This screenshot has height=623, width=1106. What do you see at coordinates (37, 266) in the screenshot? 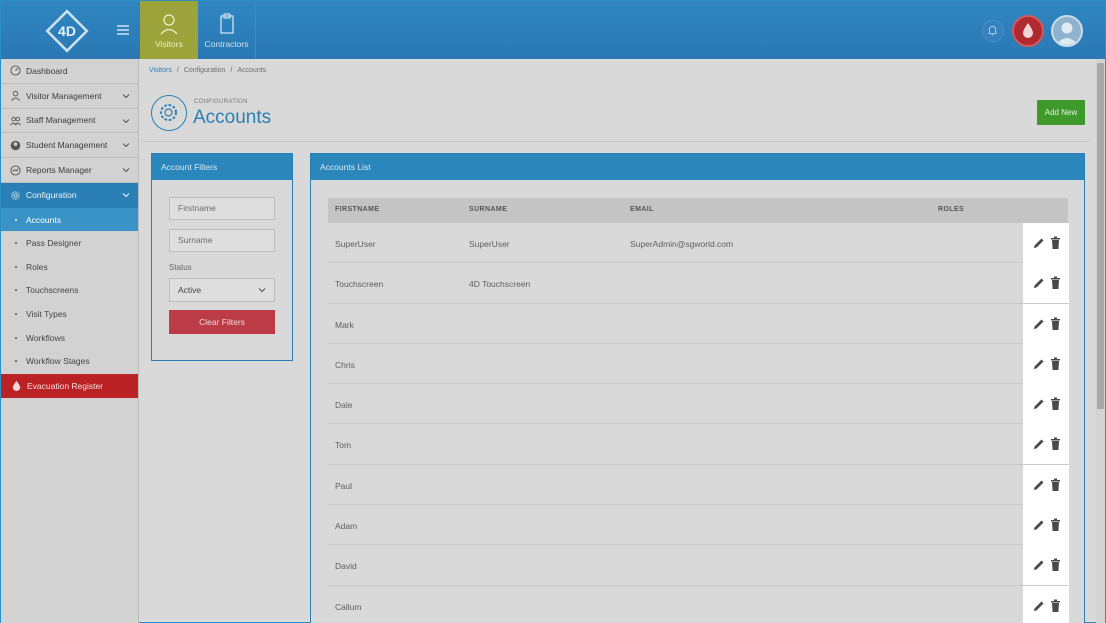
I see `sidebar-subitem-label: Roles` at bounding box center [37, 266].